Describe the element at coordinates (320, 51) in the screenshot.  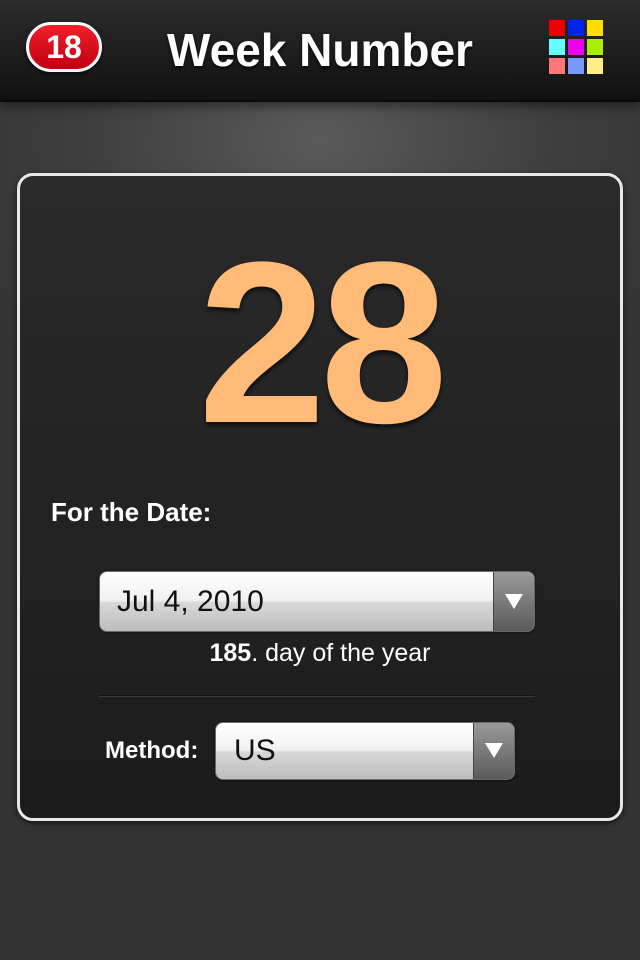
I see `navigation-bar: 18 Week Number` at that location.